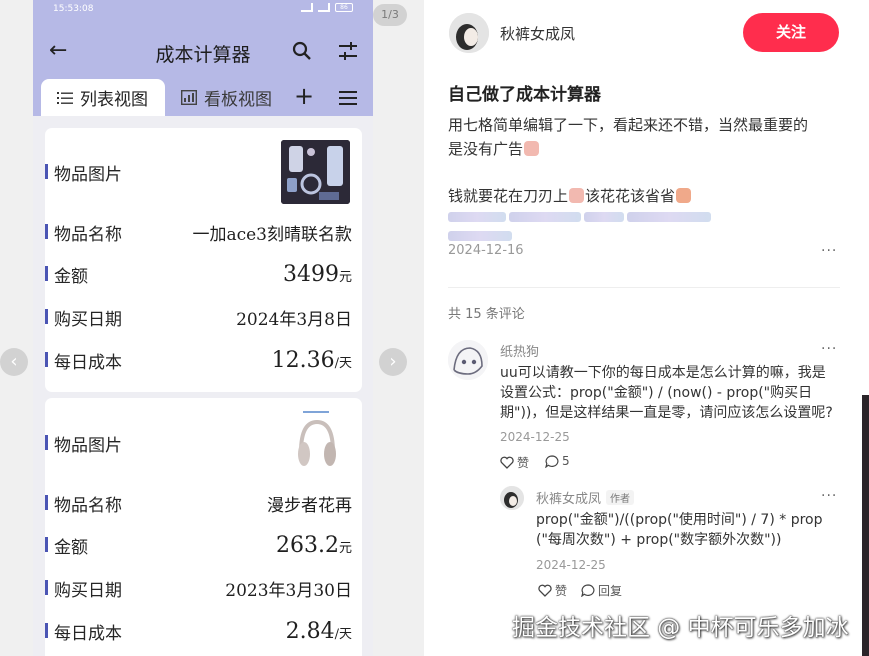 The image size is (869, 656). What do you see at coordinates (307, 545) in the screenshot?
I see `amount-number: 263.2` at bounding box center [307, 545].